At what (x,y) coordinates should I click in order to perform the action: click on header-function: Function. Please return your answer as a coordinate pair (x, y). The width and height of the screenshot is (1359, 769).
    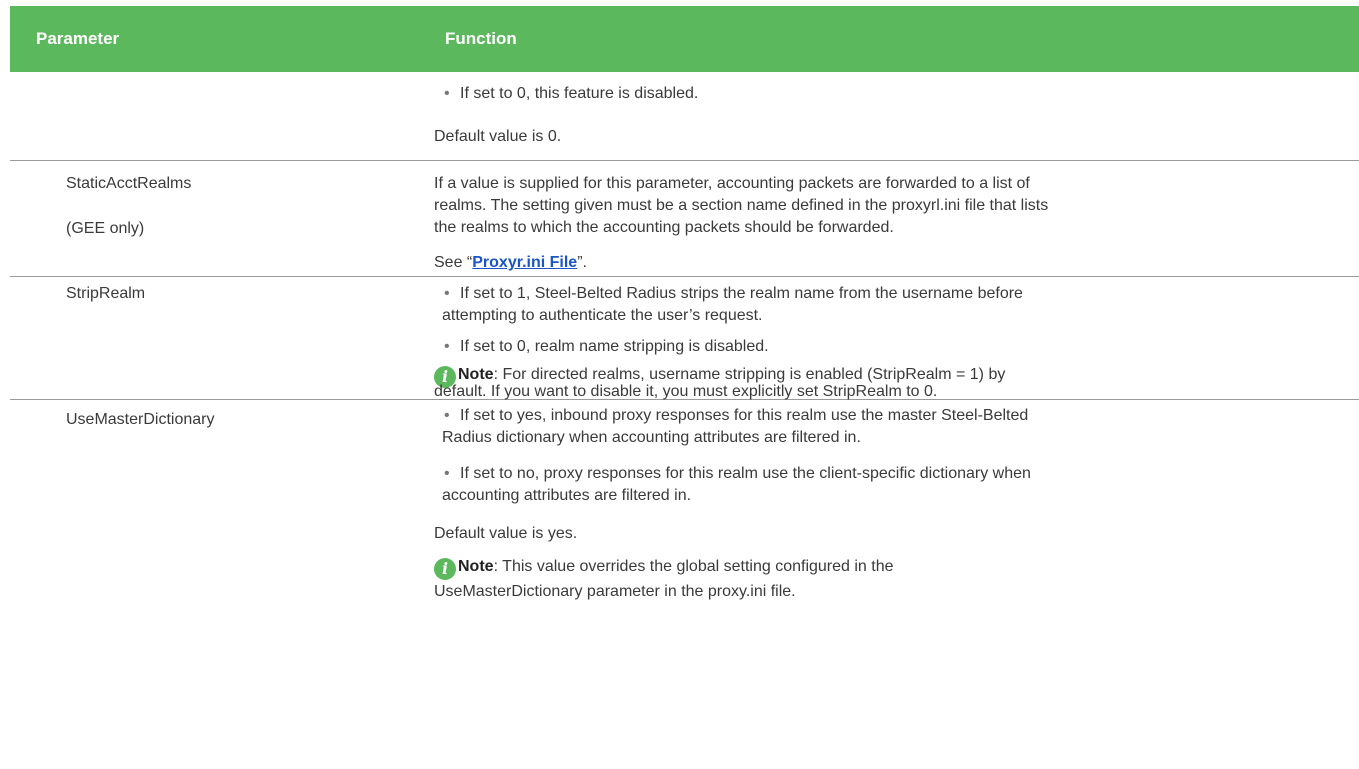
    Looking at the image, I should click on (481, 38).